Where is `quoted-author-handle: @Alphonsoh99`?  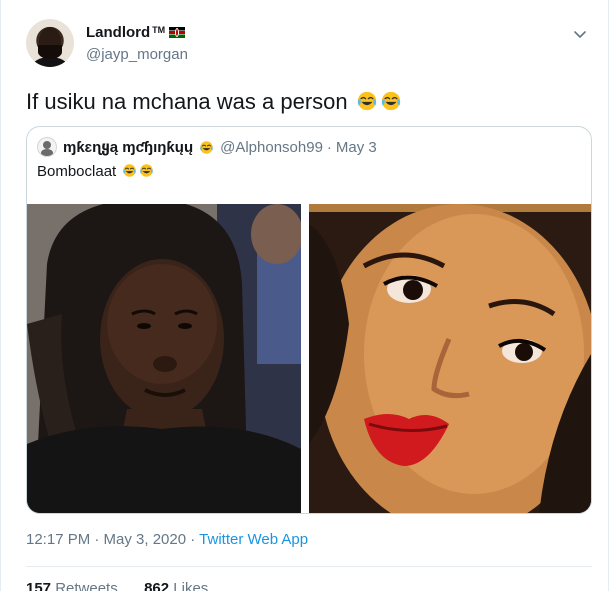 quoted-author-handle: @Alphonsoh99 is located at coordinates (271, 147).